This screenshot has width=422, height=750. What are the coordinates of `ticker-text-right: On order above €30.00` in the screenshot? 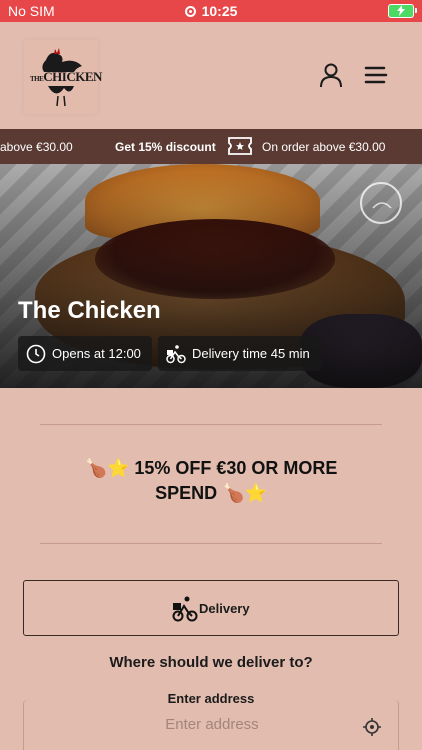 It's located at (324, 147).